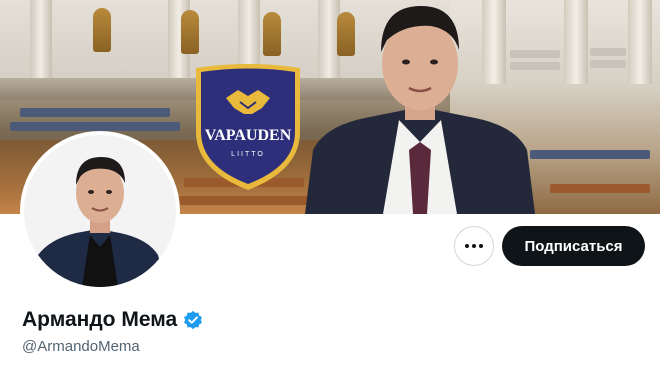 Image resolution: width=660 pixels, height=371 pixels. I want to click on verified-badge-icon, so click(193, 320).